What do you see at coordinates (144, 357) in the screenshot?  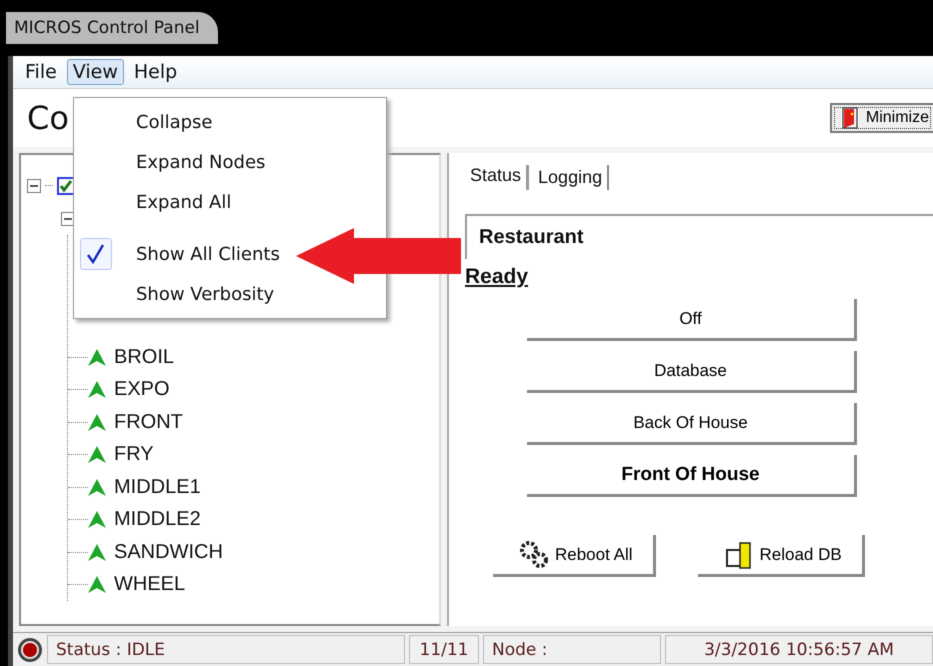 I see `tree-item: BROIL` at bounding box center [144, 357].